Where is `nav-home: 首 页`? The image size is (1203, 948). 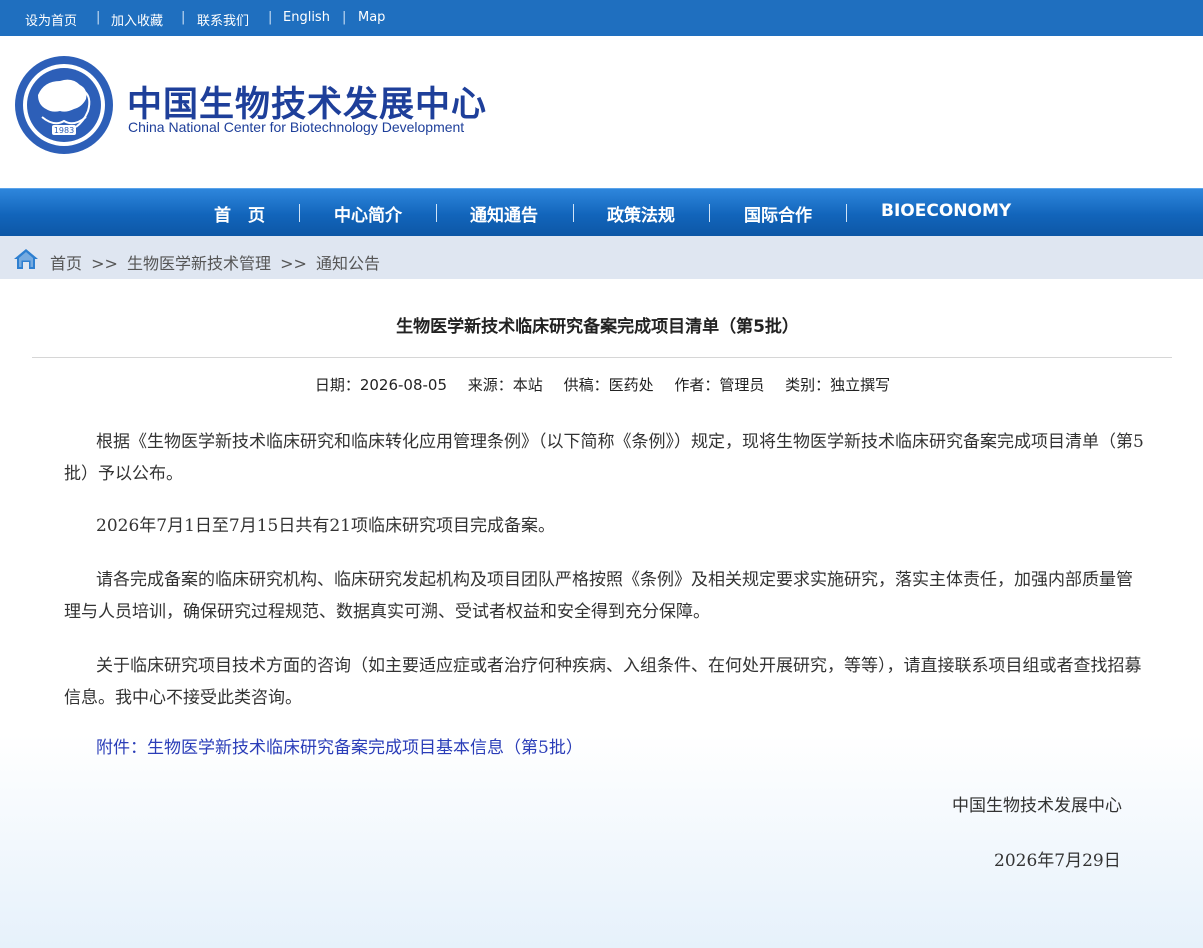 nav-home: 首 页 is located at coordinates (239, 213).